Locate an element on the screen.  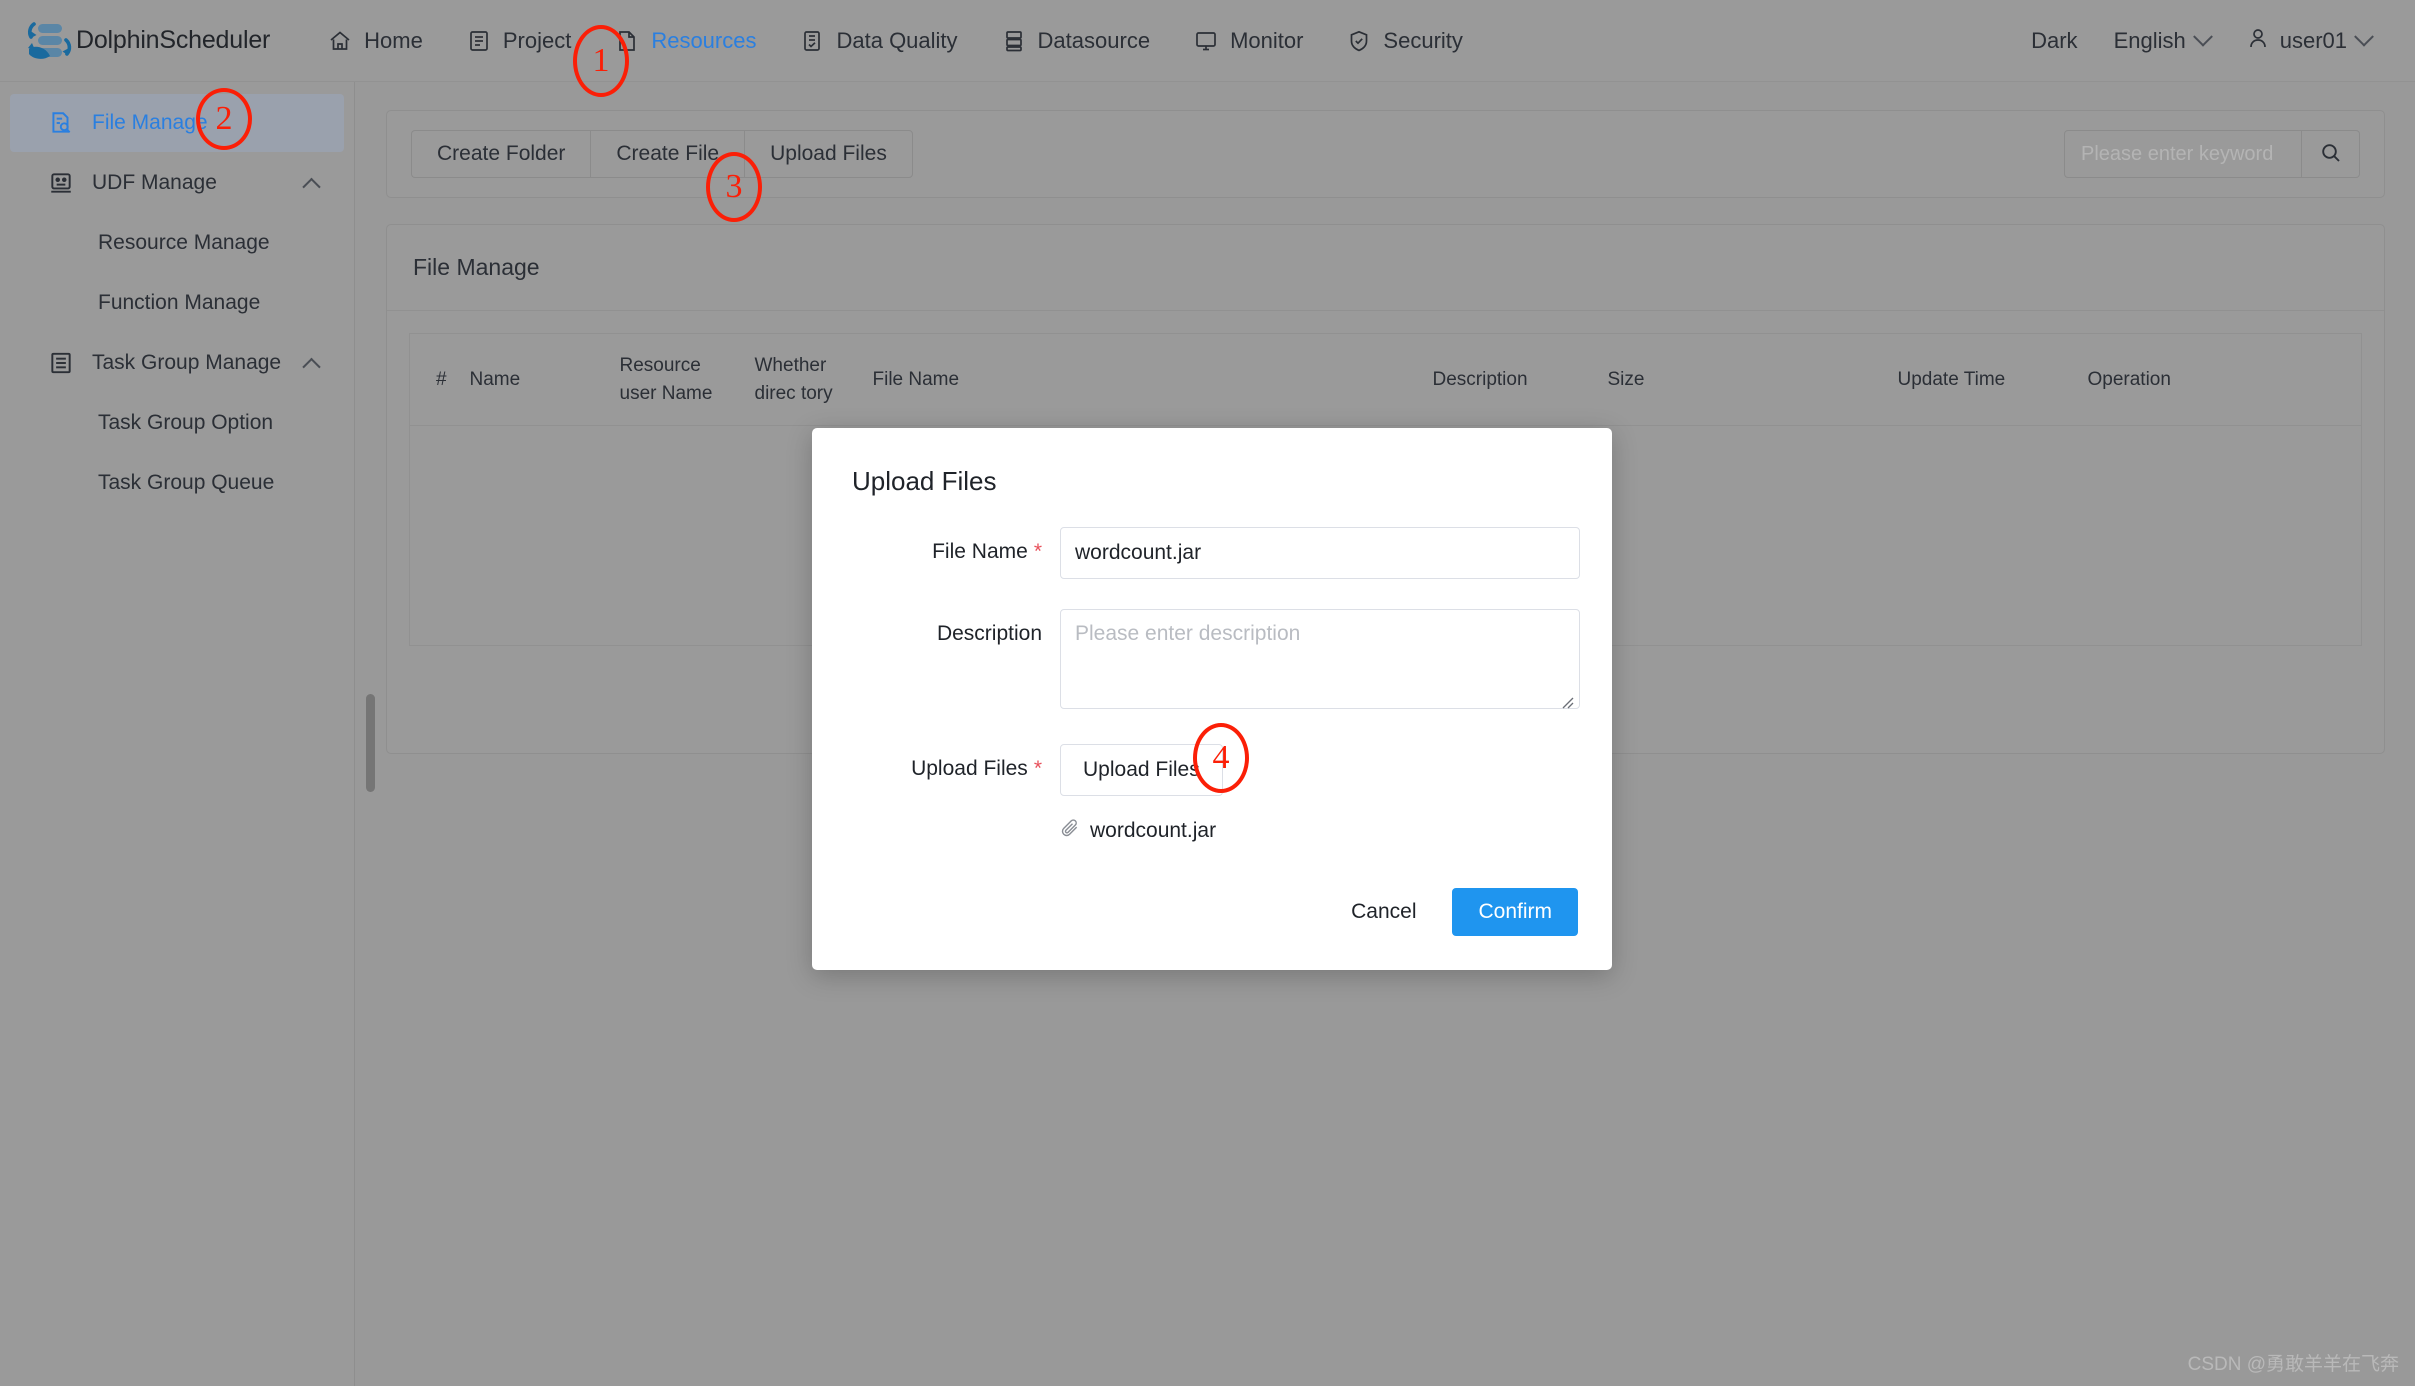
upload-files-label: Upload Files * is located at coordinates (927, 762).